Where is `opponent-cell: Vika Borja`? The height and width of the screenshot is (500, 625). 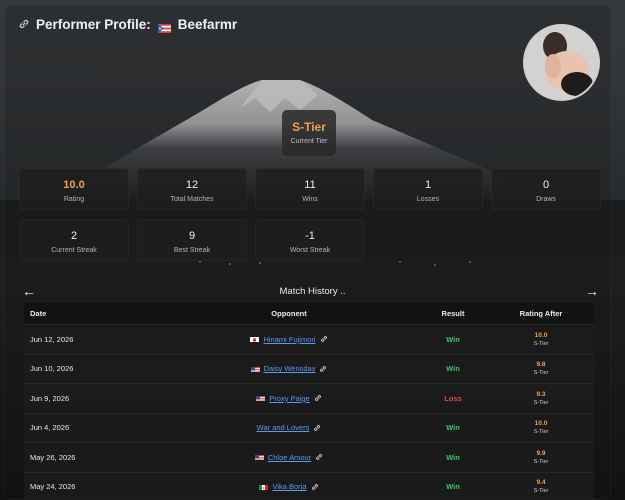 opponent-cell: Vika Borja is located at coordinates (289, 486).